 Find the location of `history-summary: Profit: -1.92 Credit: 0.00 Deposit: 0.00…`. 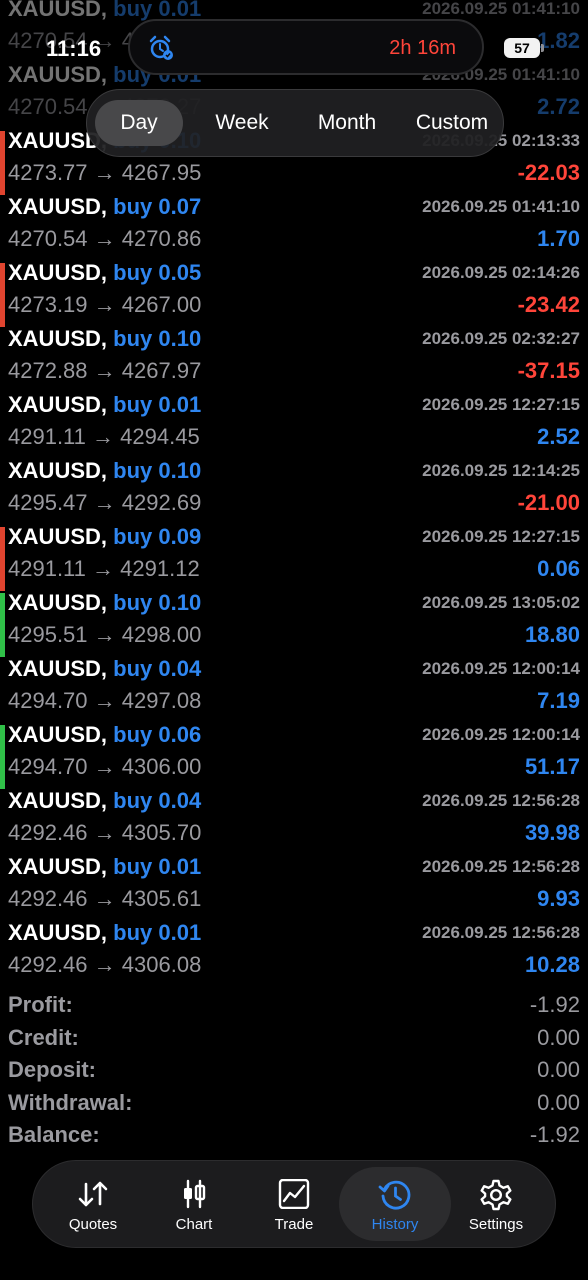

history-summary: Profit: -1.92 Credit: 0.00 Deposit: 0.00… is located at coordinates (294, 1075).